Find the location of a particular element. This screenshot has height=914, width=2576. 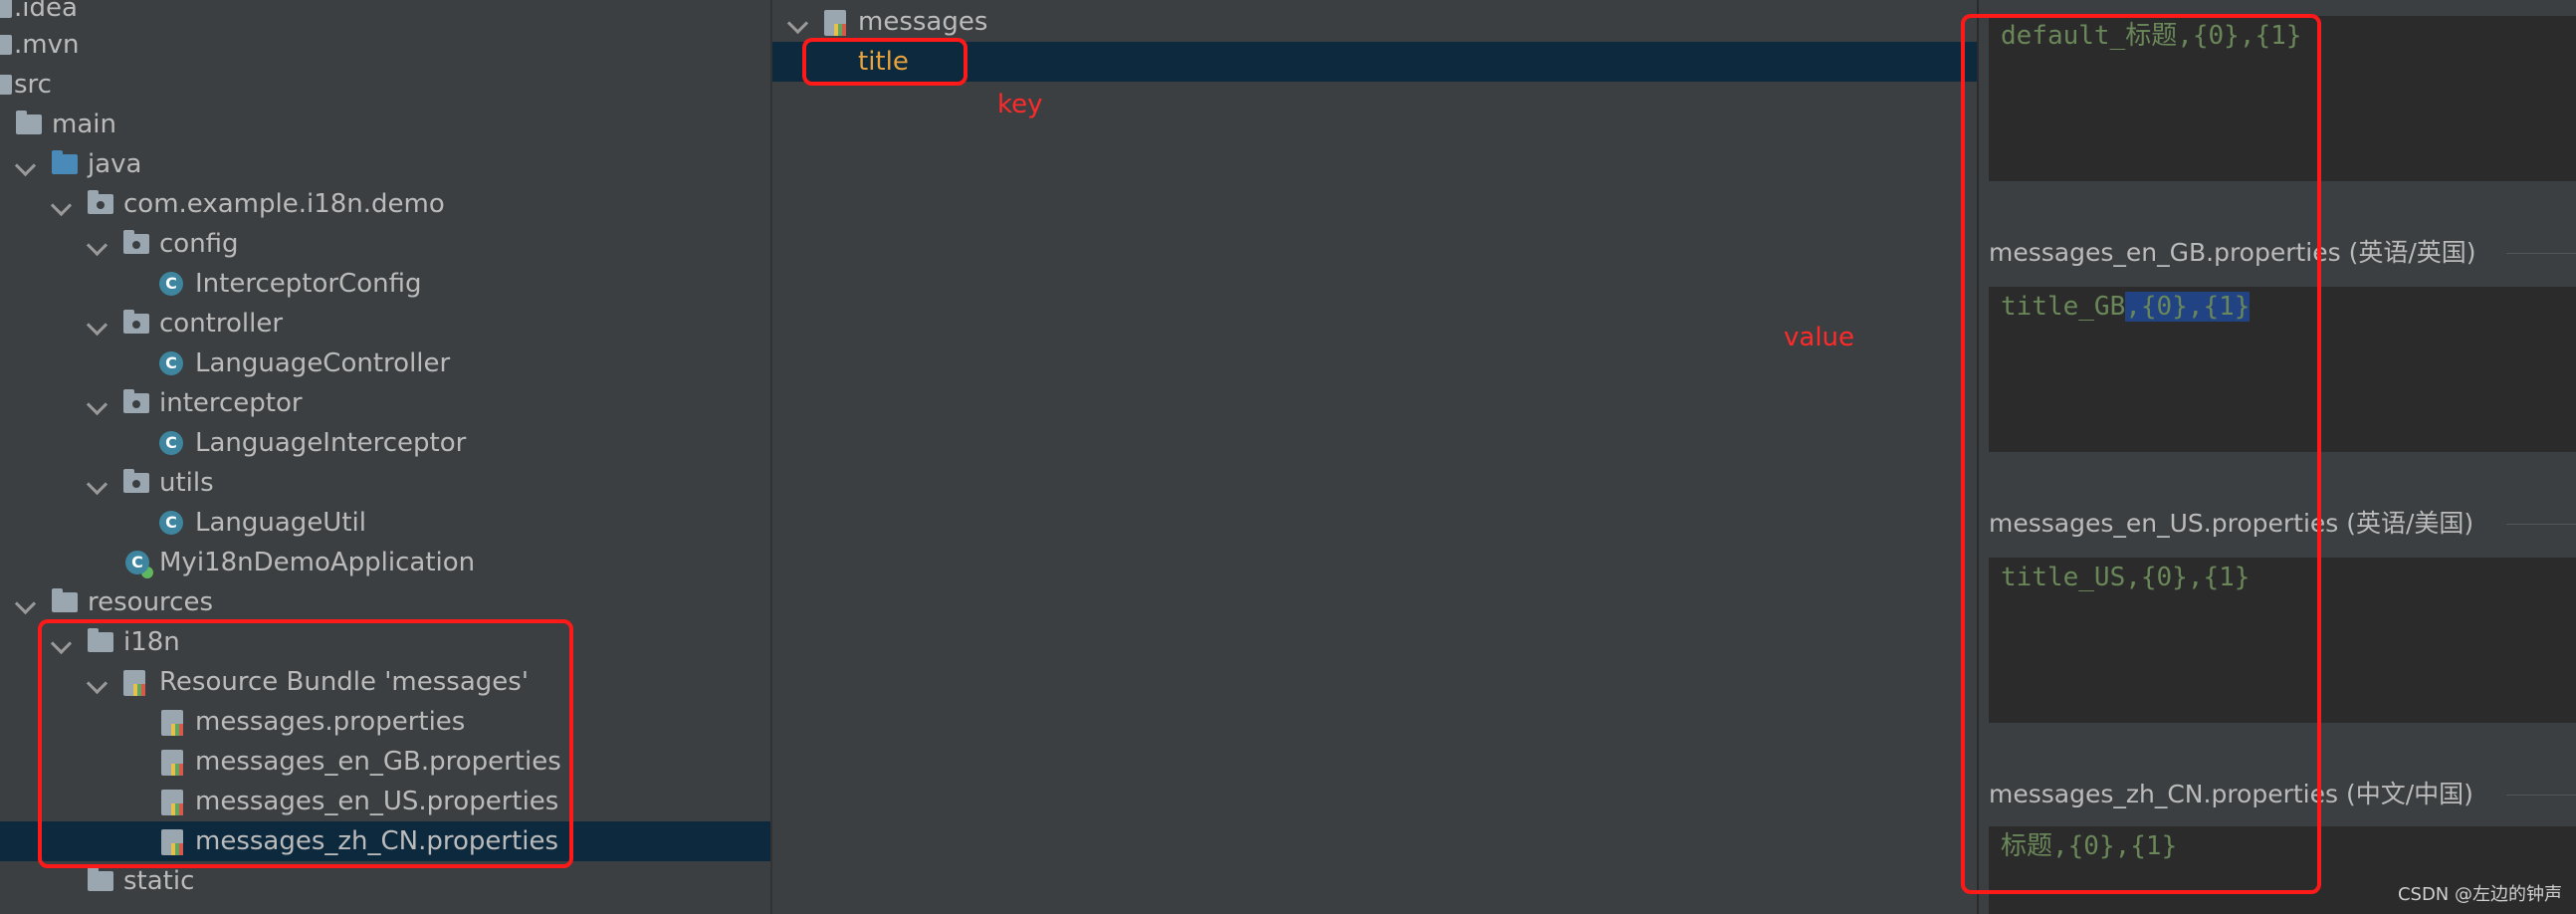

tree-item-languagecontroller: C LanguageController is located at coordinates (385, 363).